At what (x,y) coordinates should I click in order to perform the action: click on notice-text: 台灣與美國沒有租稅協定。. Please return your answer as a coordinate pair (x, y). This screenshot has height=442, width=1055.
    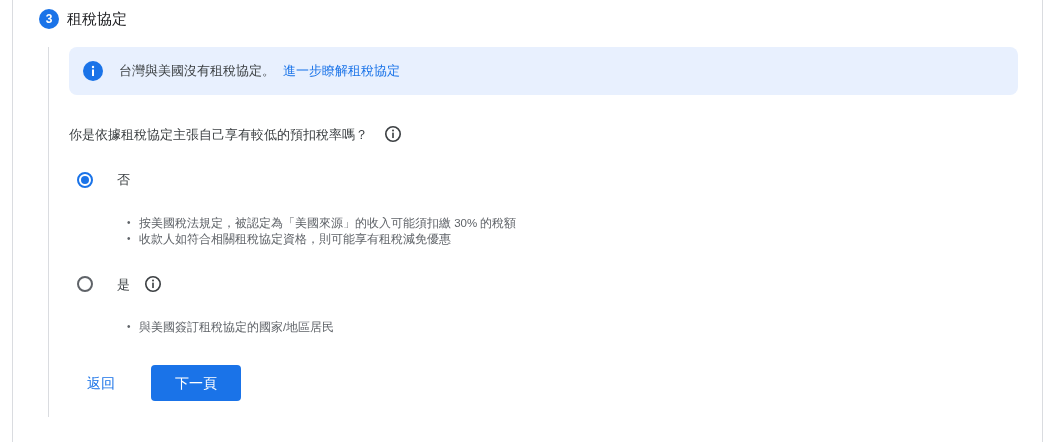
    Looking at the image, I should click on (197, 70).